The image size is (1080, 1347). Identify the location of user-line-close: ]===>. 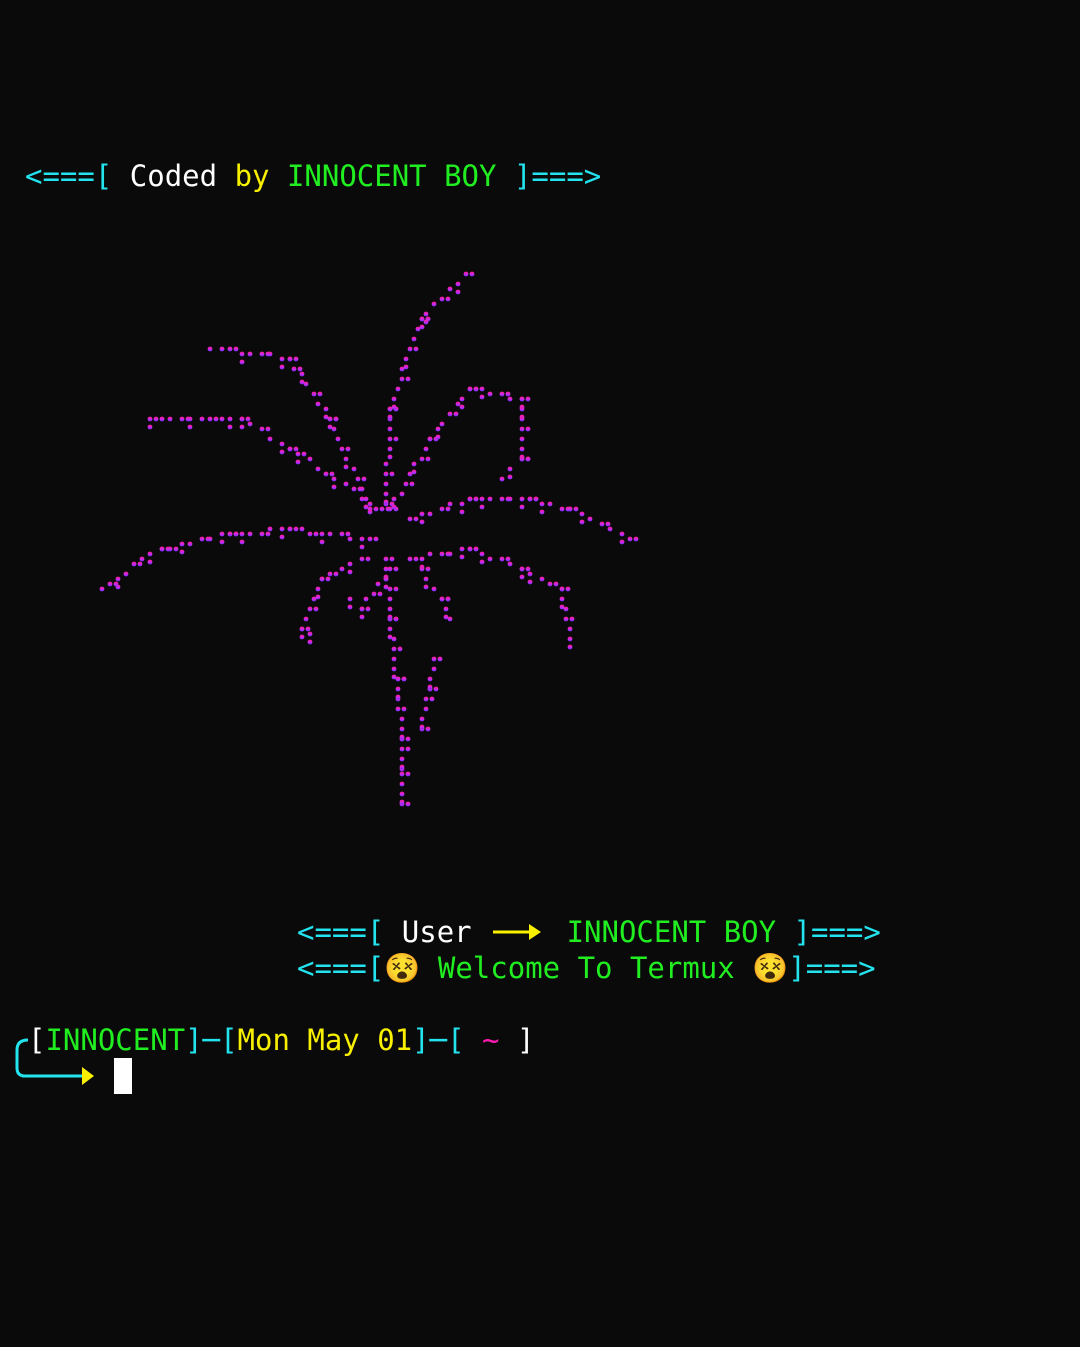
(837, 932).